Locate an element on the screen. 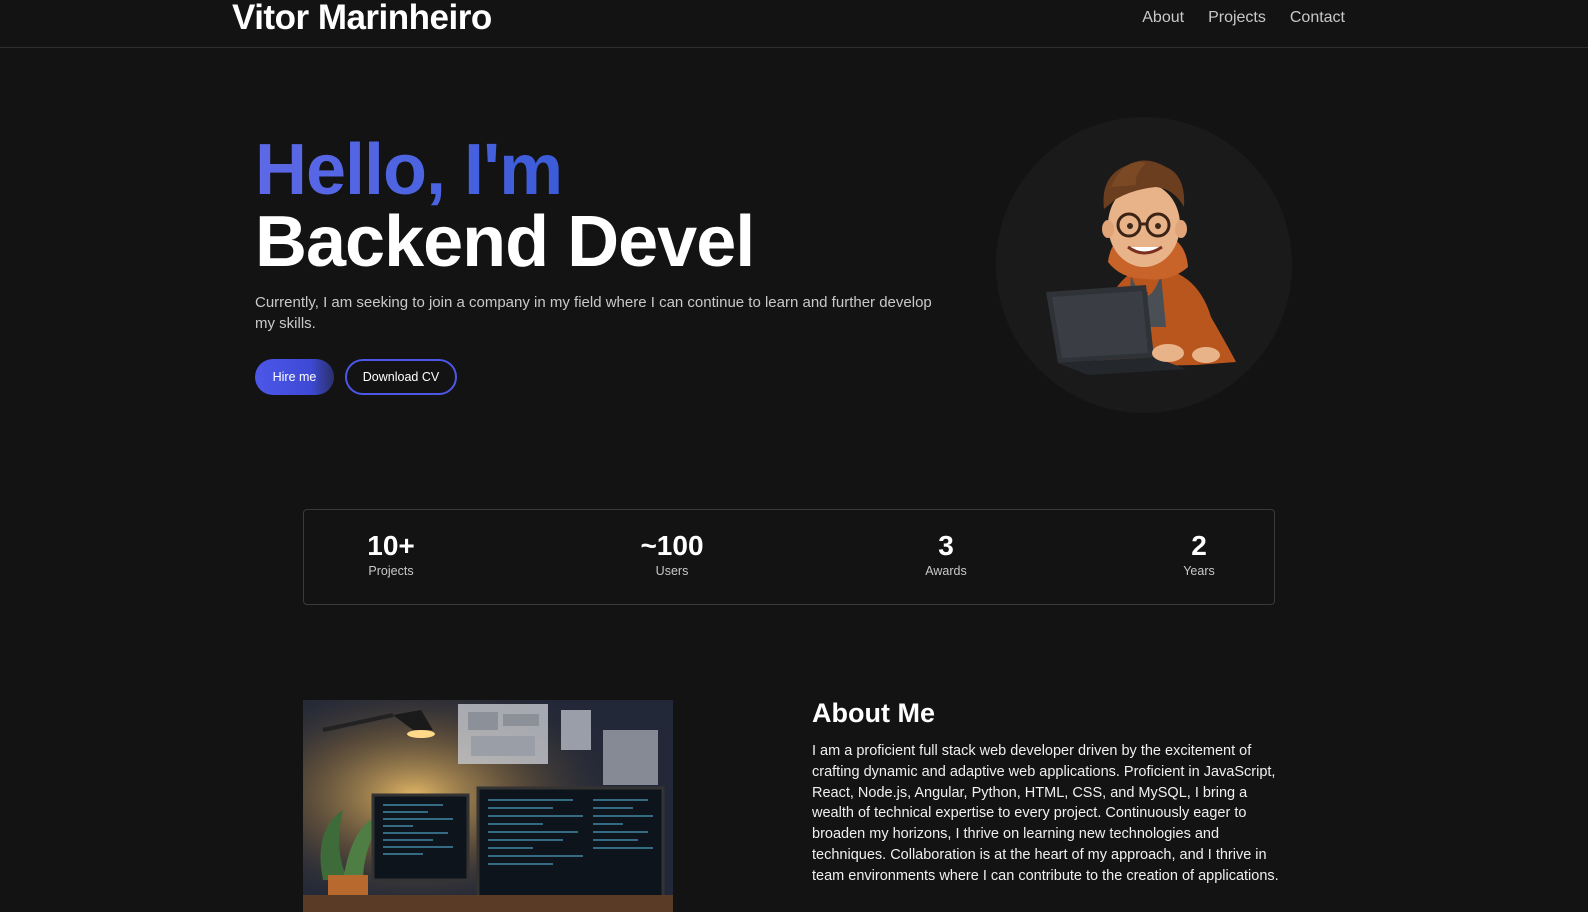  nav-link-projects: Projects is located at coordinates (1237, 18).